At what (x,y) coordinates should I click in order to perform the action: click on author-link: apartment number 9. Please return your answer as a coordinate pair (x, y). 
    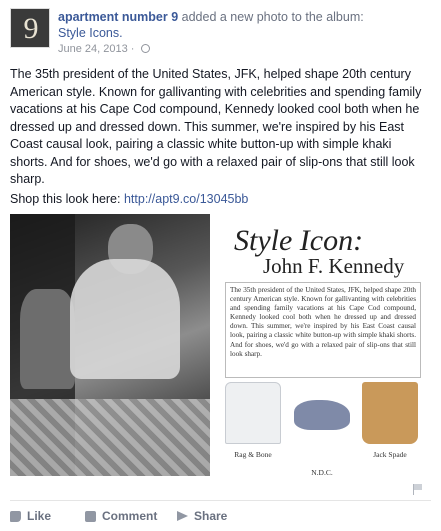
    Looking at the image, I should click on (118, 17).